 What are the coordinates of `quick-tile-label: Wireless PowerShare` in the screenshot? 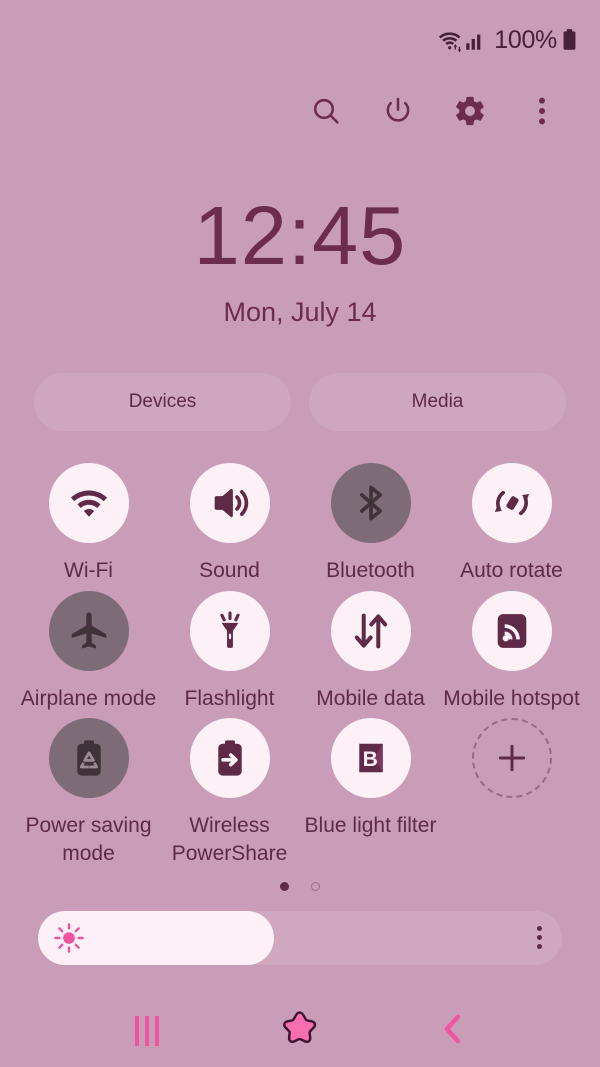 It's located at (229, 840).